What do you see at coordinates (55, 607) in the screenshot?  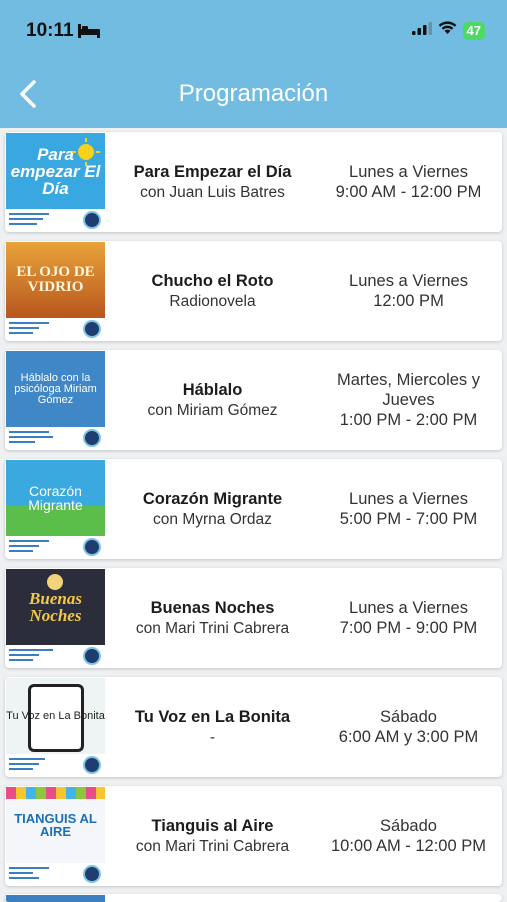 I see `program-art-text: Buenas Noches` at bounding box center [55, 607].